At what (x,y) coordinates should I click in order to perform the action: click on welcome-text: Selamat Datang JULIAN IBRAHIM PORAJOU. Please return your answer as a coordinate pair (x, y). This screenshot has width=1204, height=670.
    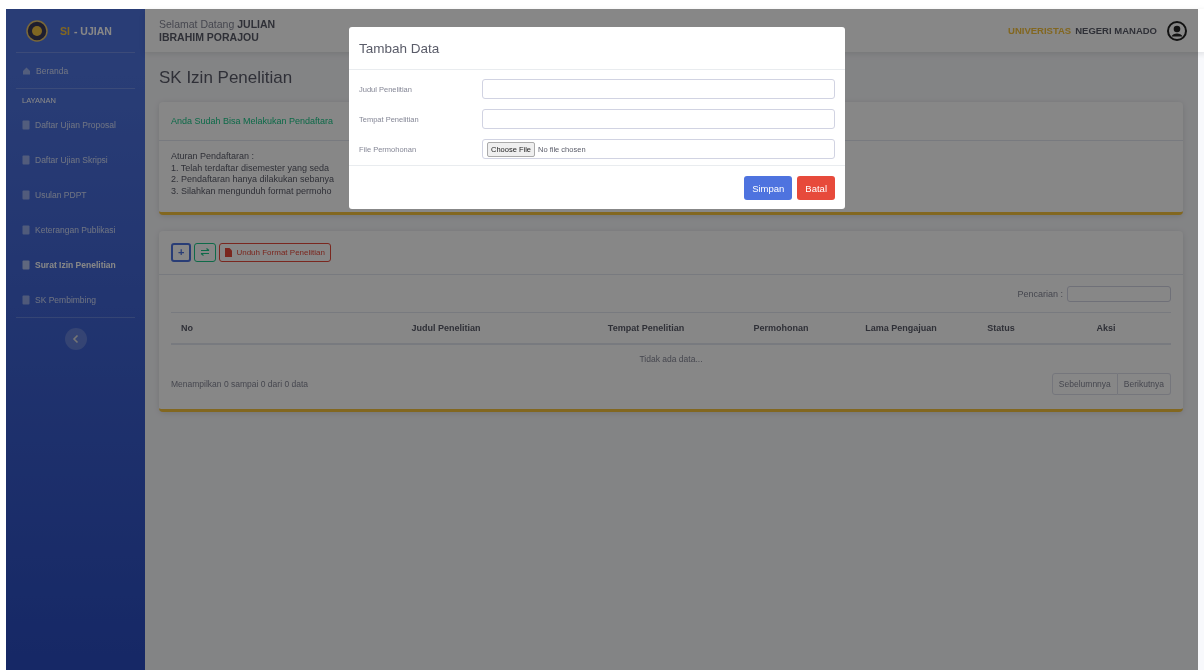
    Looking at the image, I should click on (218, 30).